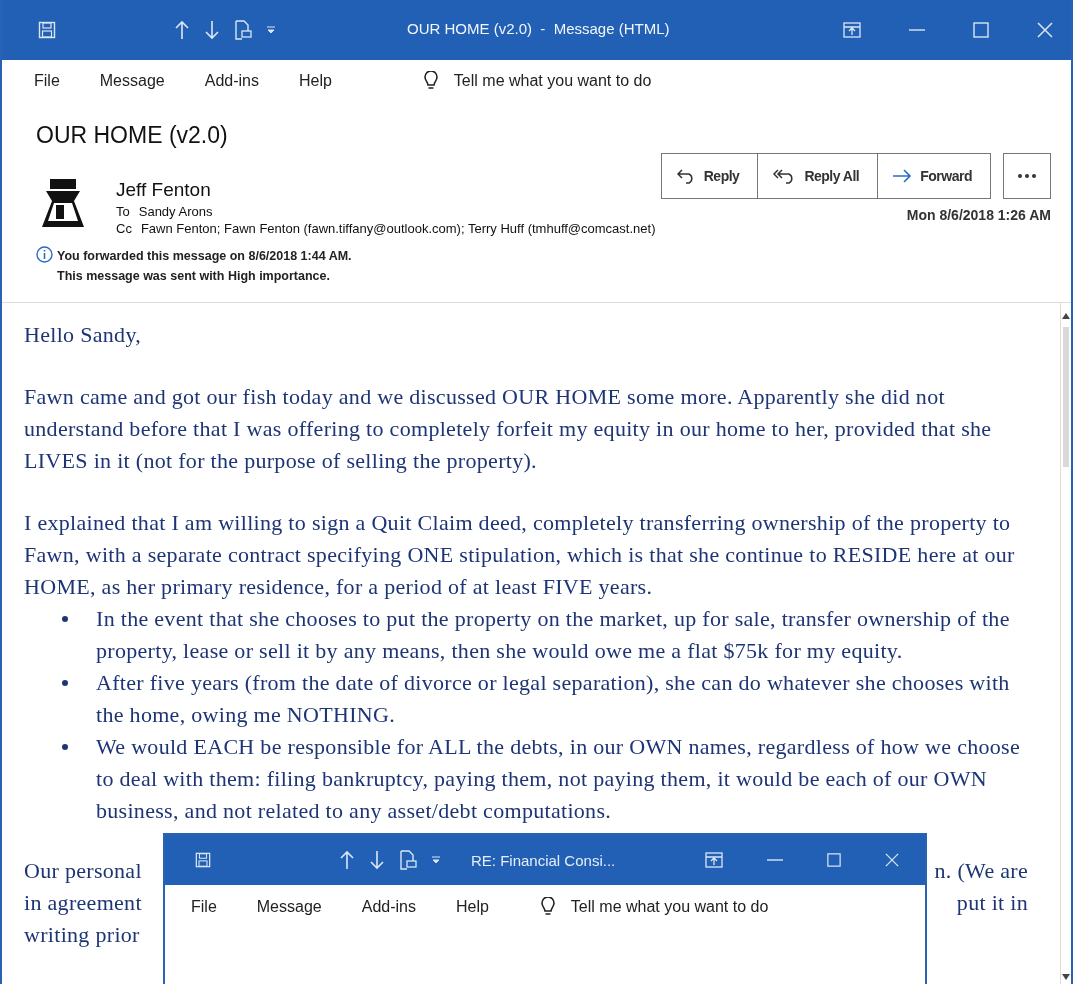 This screenshot has height=984, width=1073. What do you see at coordinates (520, 555) in the screenshot?
I see `body-paragraph: I explained that I am willing to sign a Quit Claim deed, completely transferring ownership of the property to Fawn, with a separate contract specifying ONE stipulation, which is that she continue to RESIDE here at our HOME, as her primary residence, for a period of at least FIVE years.` at bounding box center [520, 555].